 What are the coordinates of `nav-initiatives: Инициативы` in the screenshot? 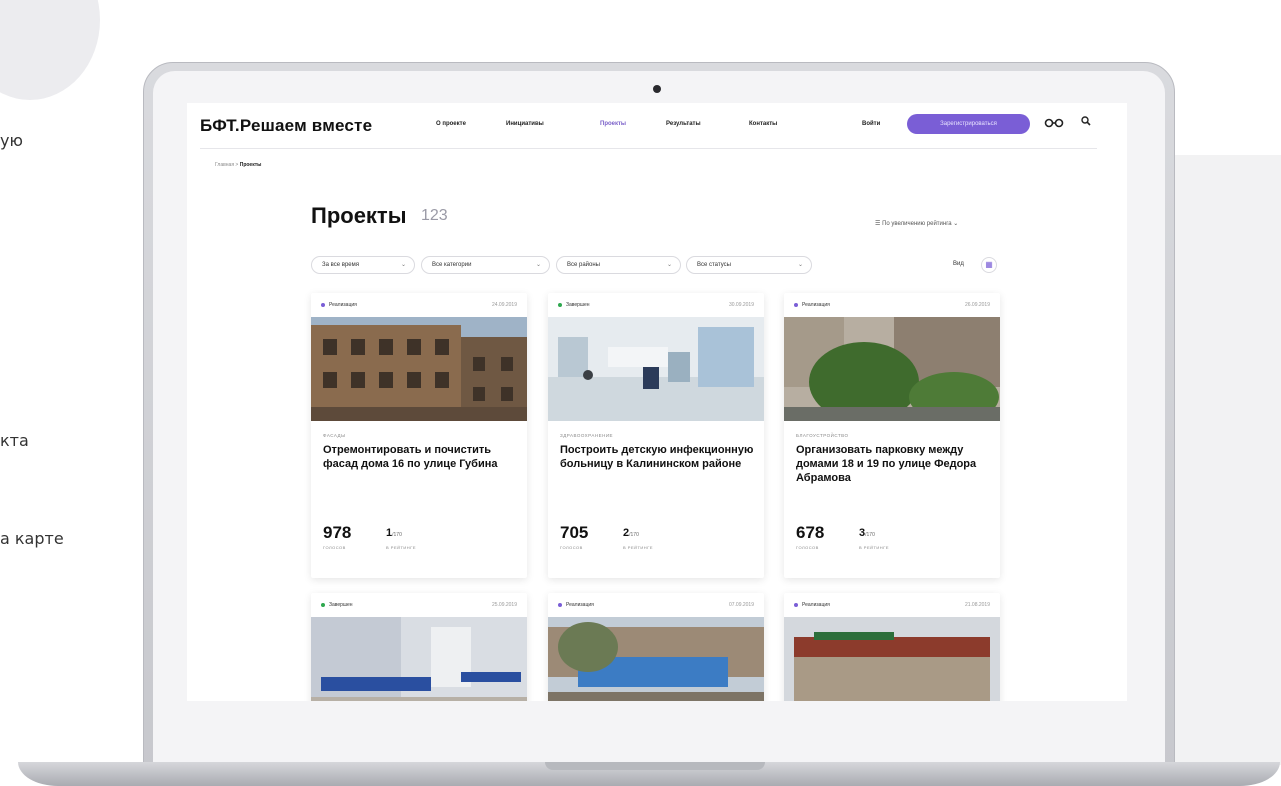 It's located at (525, 124).